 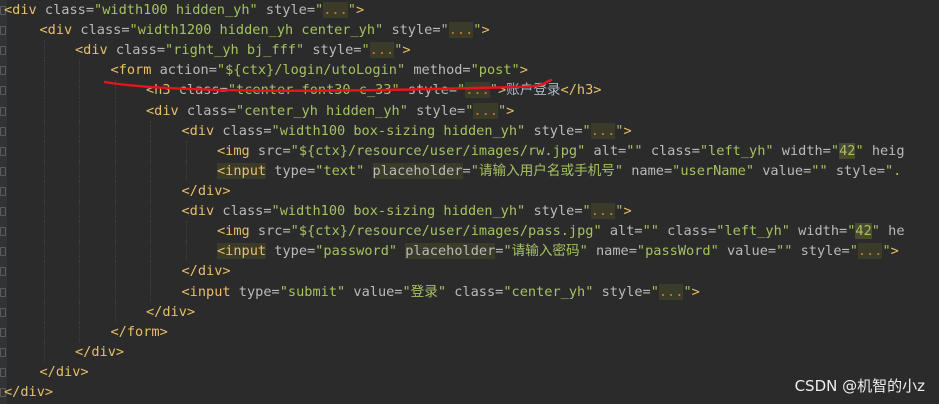 I want to click on code-token: src=, so click(x=274, y=151).